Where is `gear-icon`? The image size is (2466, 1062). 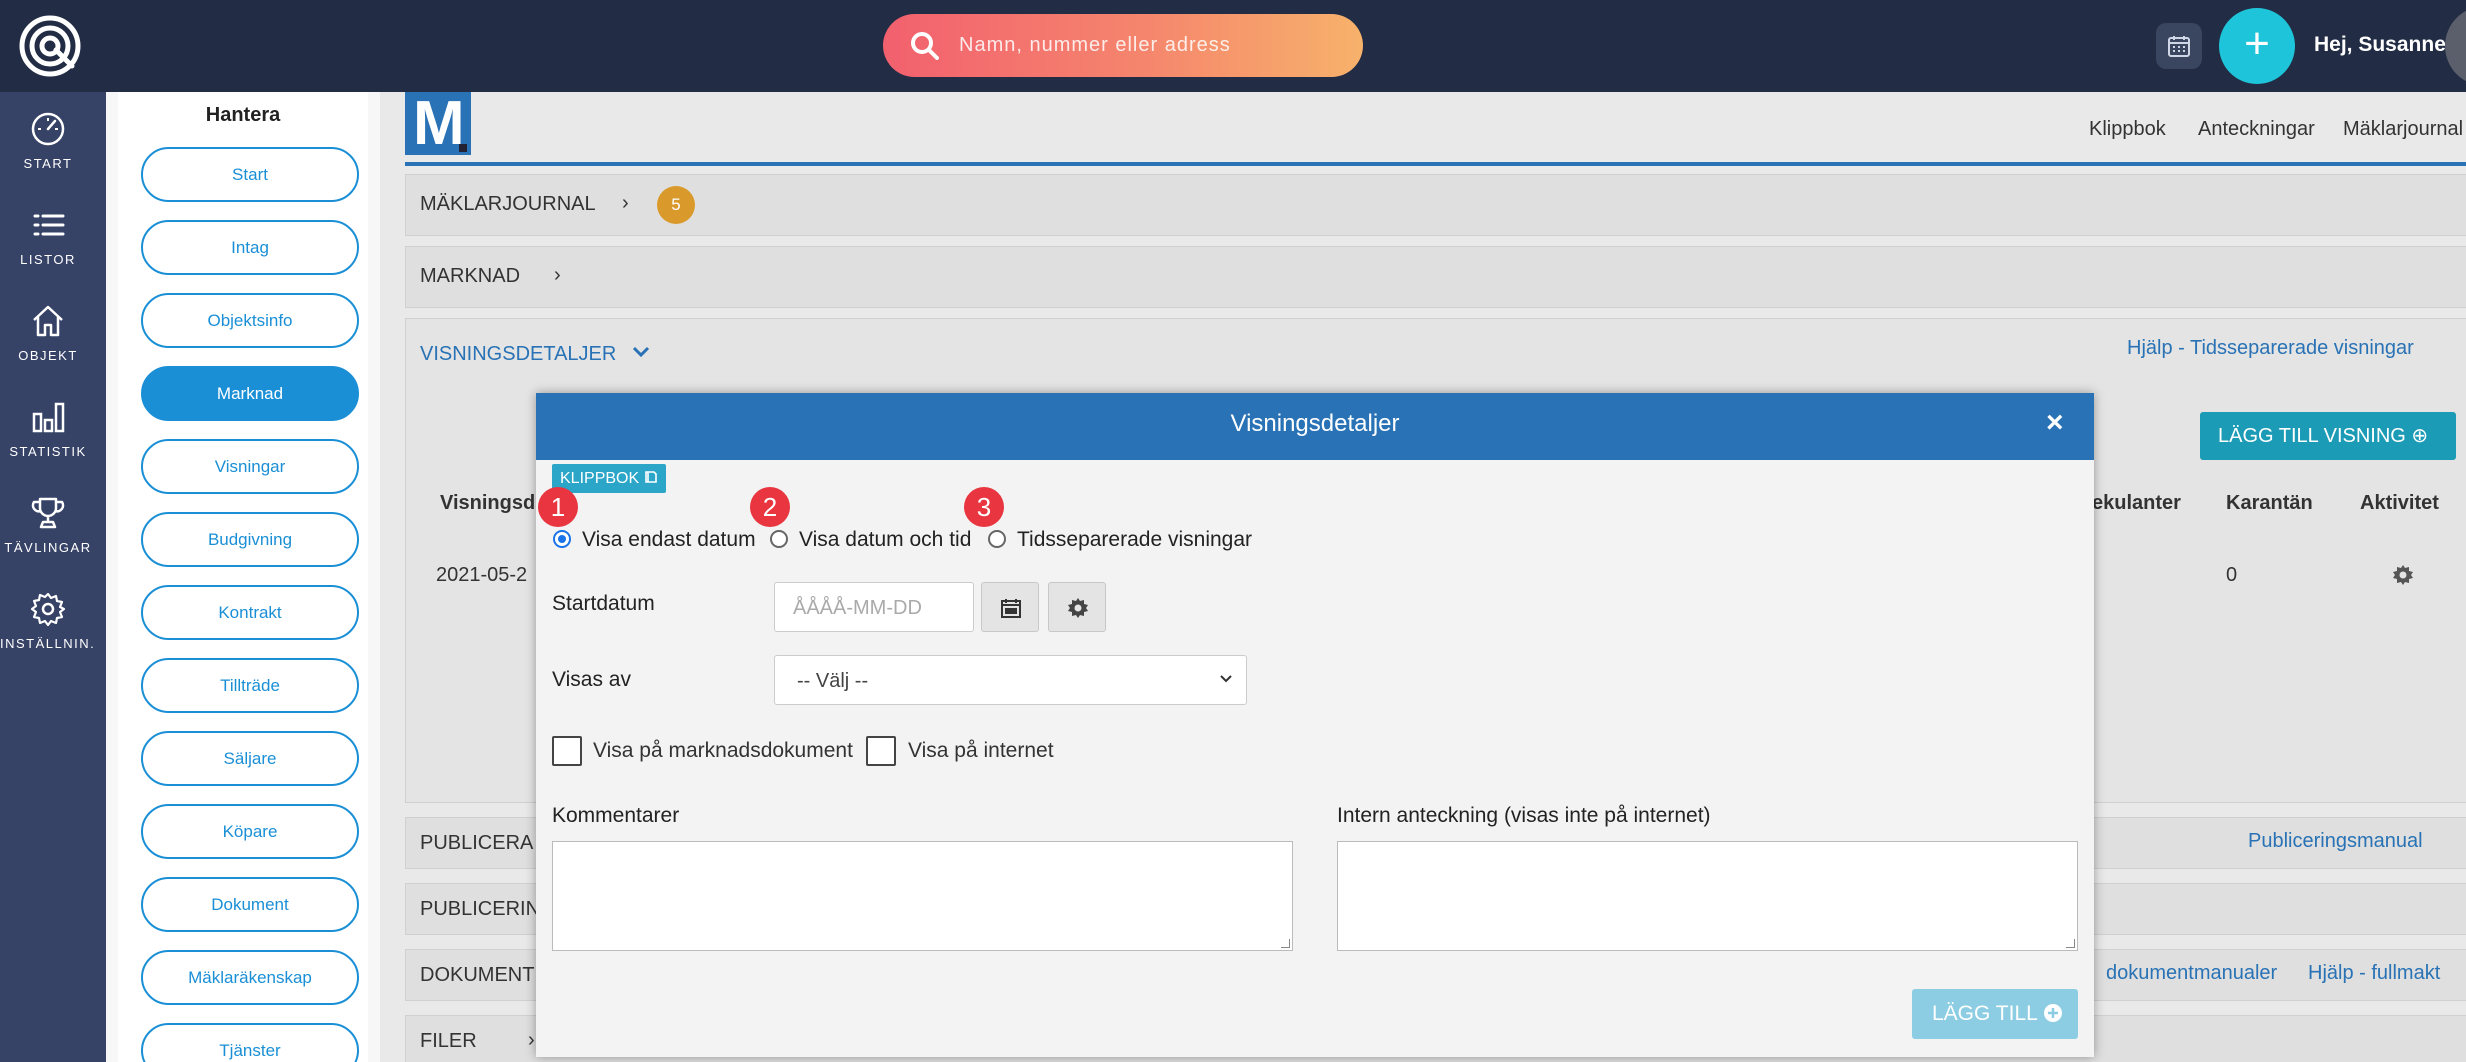
gear-icon is located at coordinates (1078, 608).